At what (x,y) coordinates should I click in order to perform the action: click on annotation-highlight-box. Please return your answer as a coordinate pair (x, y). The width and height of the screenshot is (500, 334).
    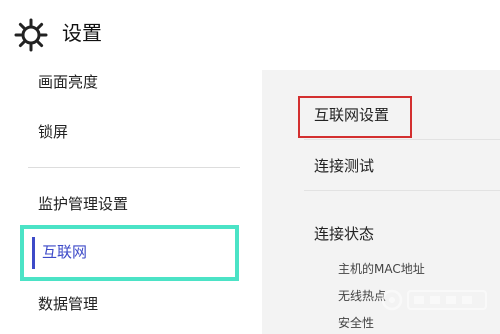
    Looking at the image, I should click on (355, 117).